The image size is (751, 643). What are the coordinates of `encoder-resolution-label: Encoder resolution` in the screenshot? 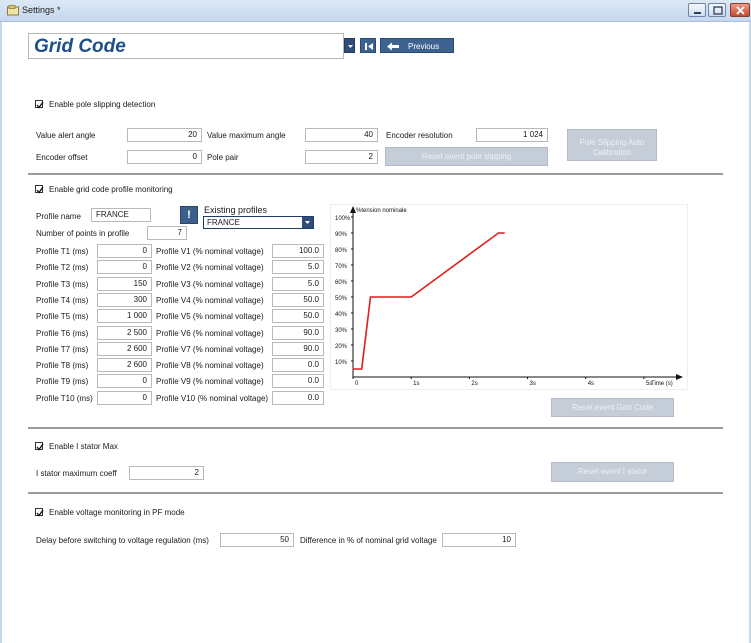 It's located at (419, 135).